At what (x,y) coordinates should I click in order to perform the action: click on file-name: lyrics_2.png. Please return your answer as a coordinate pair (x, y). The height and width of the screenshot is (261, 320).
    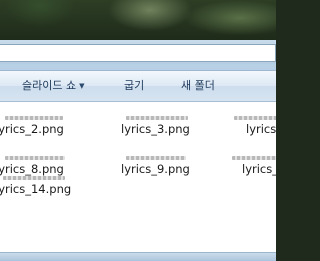
    Looking at the image, I should click on (32, 129).